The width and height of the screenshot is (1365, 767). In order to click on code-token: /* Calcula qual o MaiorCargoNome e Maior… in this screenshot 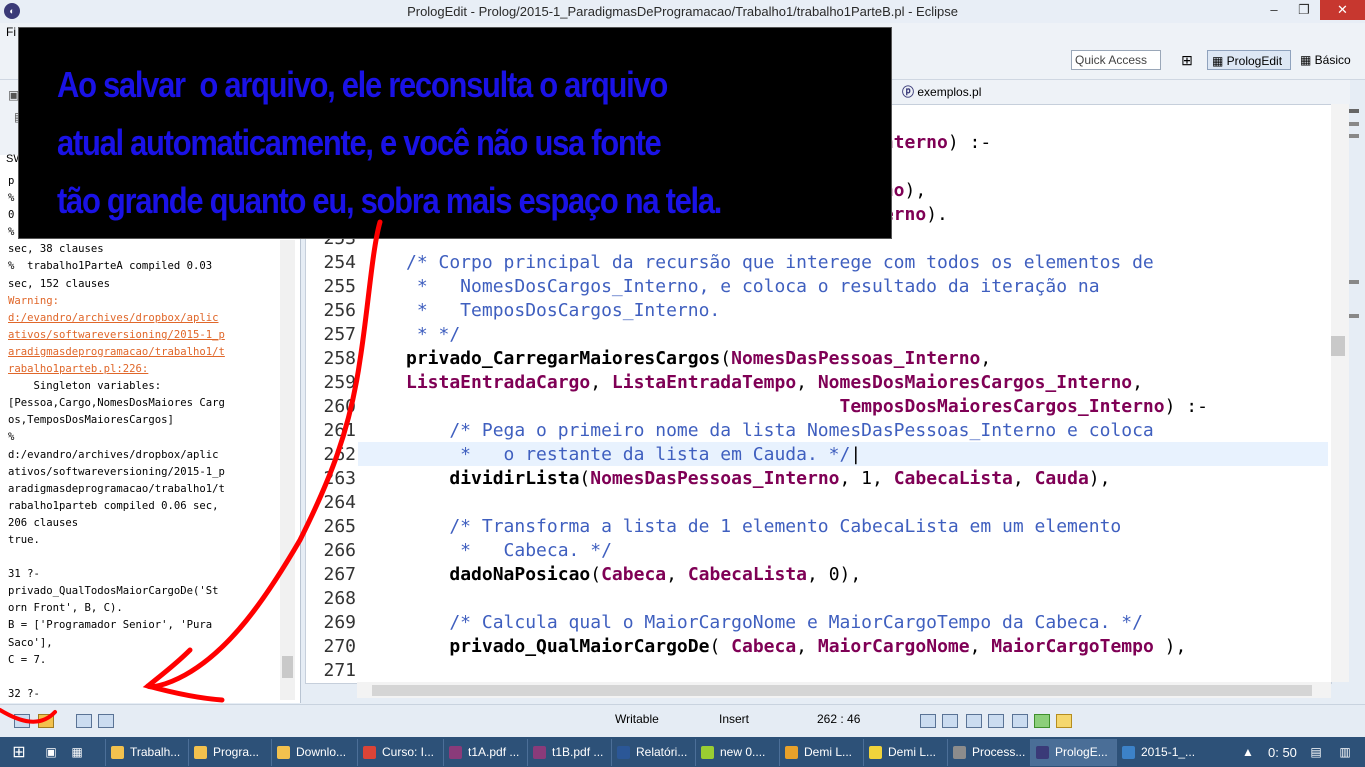, I will do `click(774, 622)`.